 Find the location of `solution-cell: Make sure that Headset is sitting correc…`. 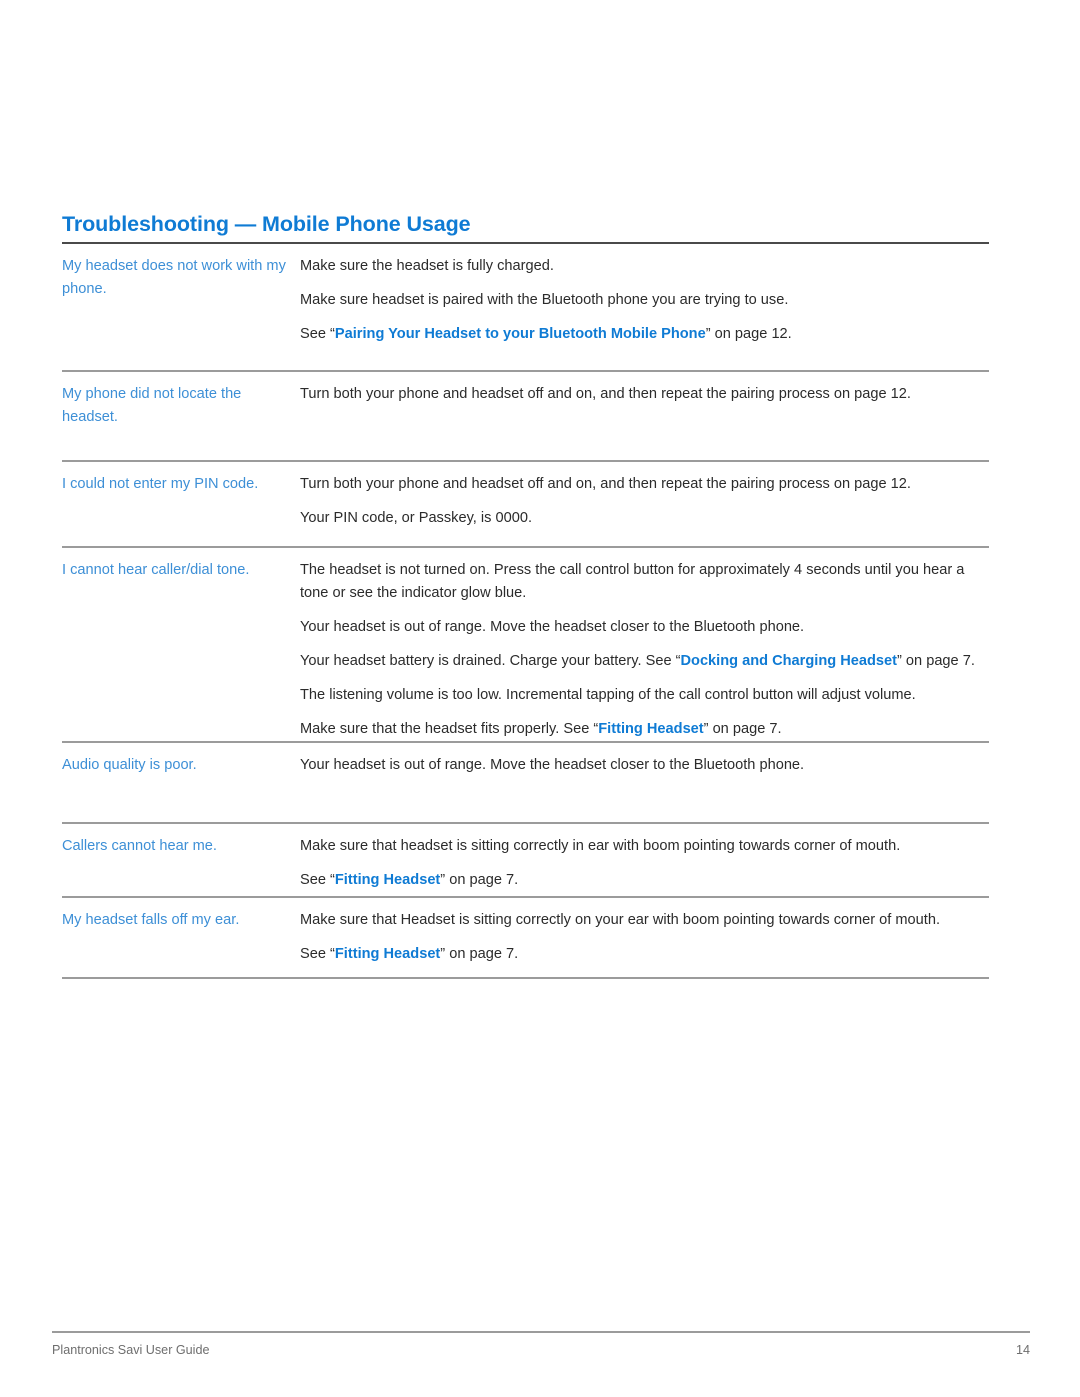

solution-cell: Make sure that Headset is sitting correc… is located at coordinates (644, 932).